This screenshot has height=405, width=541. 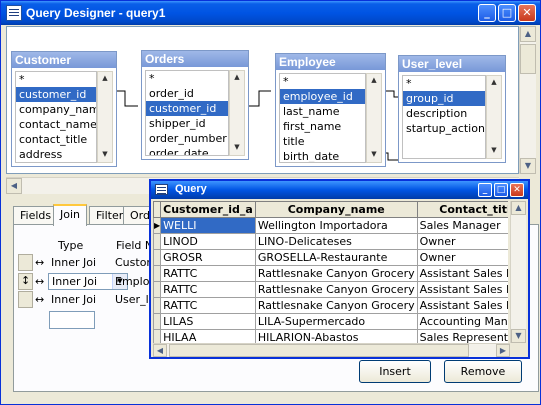 I want to click on field-item: city, so click(x=56, y=162).